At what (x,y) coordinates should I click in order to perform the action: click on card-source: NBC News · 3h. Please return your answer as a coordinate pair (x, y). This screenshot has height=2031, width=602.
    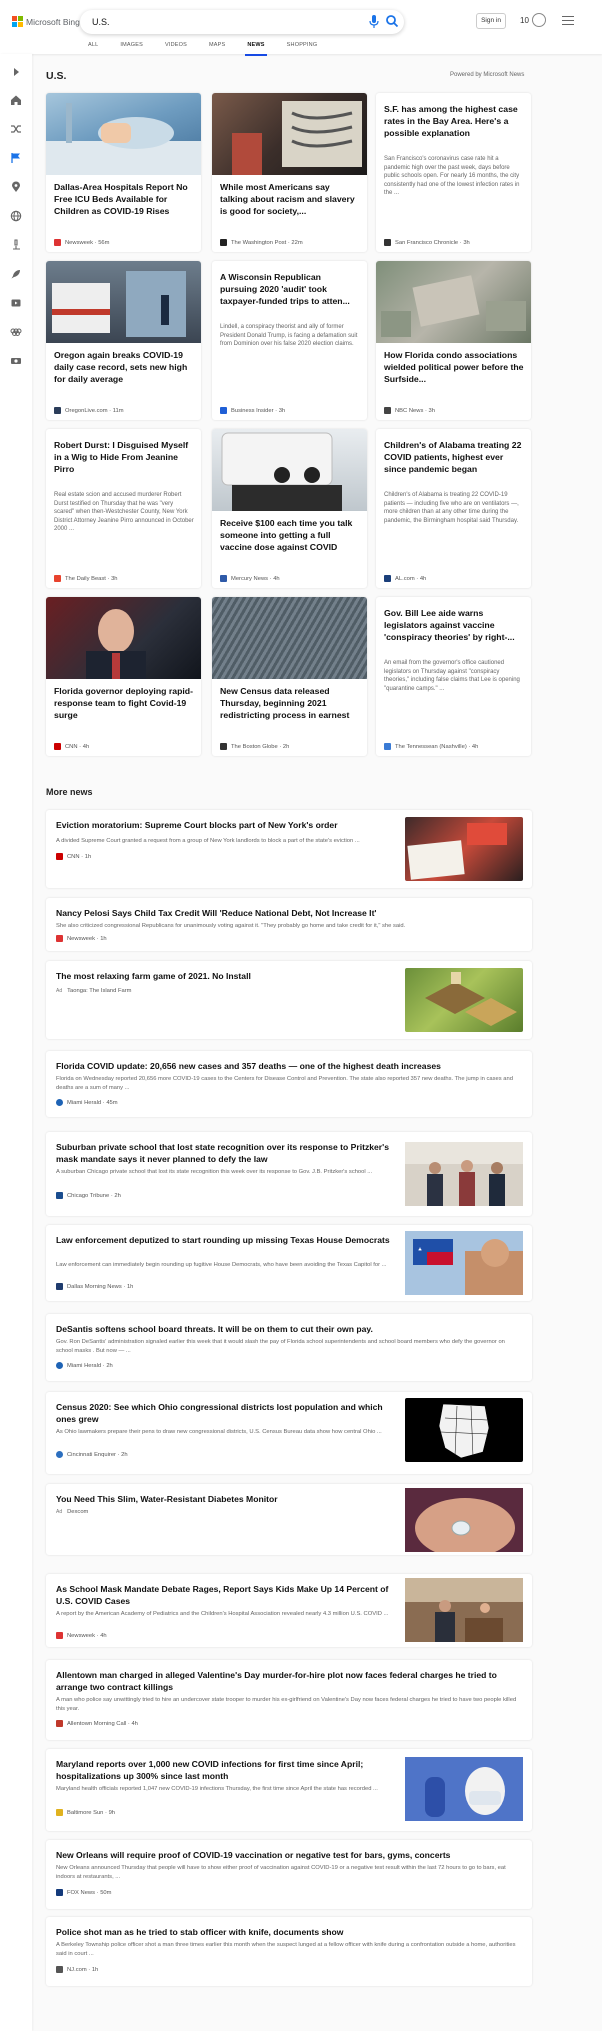
    Looking at the image, I should click on (409, 410).